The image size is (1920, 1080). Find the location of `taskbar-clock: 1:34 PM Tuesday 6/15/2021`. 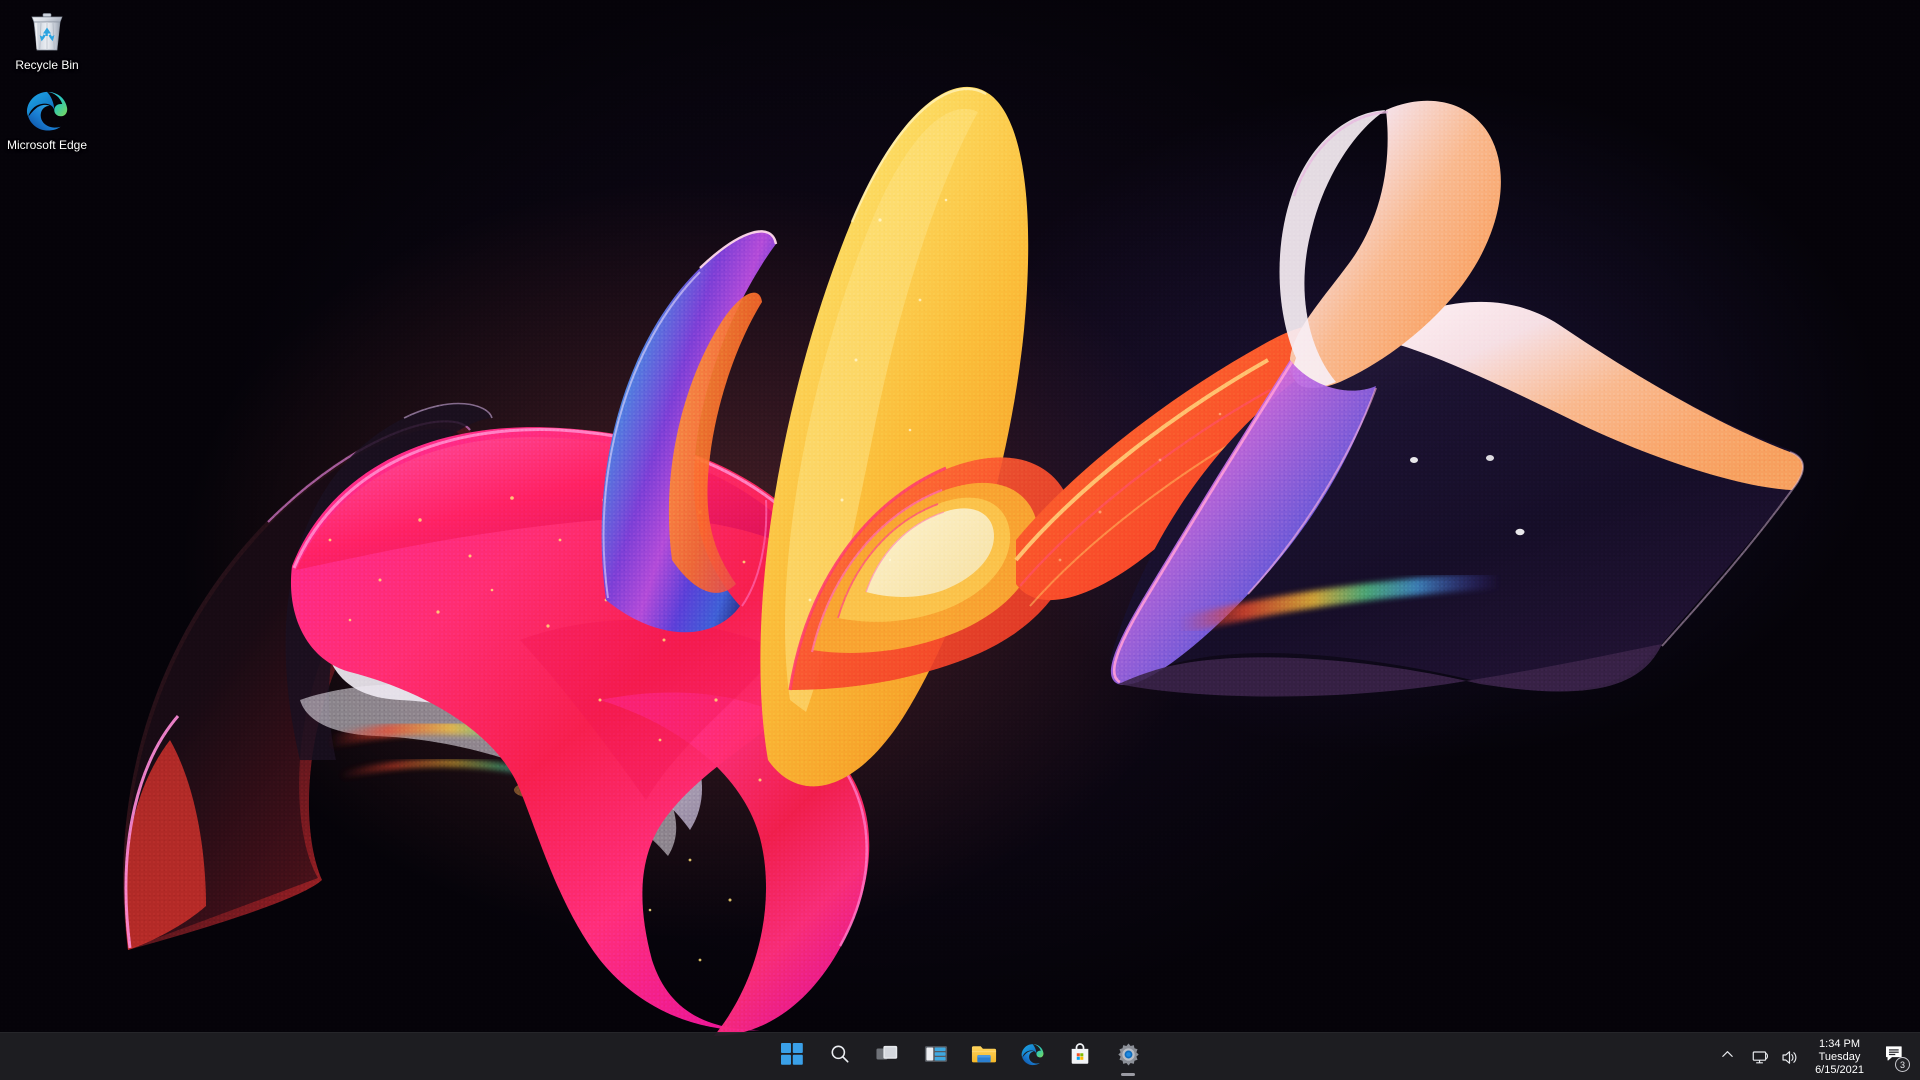

taskbar-clock: 1:34 PM Tuesday 6/15/2021 is located at coordinates (1841, 1057).